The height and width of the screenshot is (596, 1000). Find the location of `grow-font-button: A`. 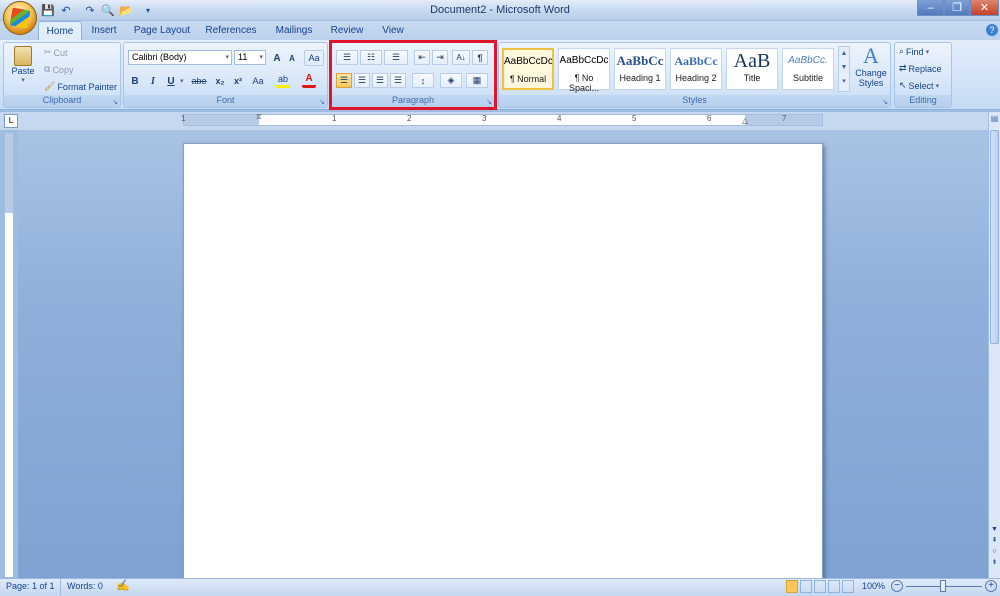

grow-font-button: A is located at coordinates (277, 58).